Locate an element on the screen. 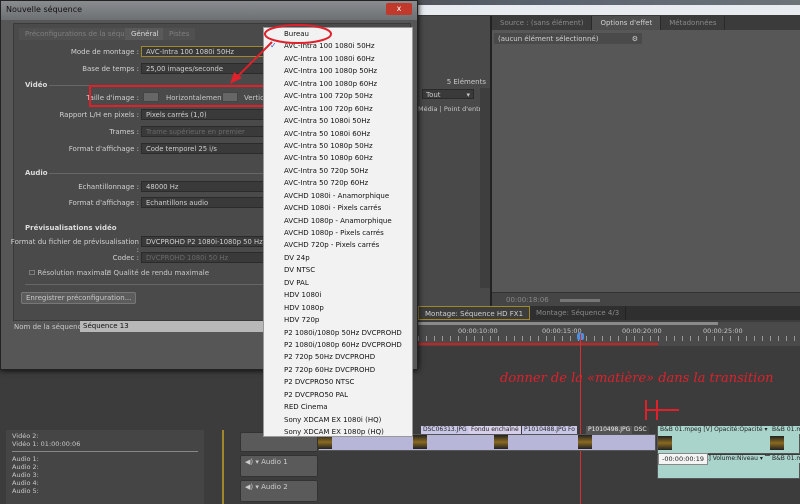 The height and width of the screenshot is (504, 800). dropdown-item-label: P2 DVCPRO50 PAL is located at coordinates (316, 394).